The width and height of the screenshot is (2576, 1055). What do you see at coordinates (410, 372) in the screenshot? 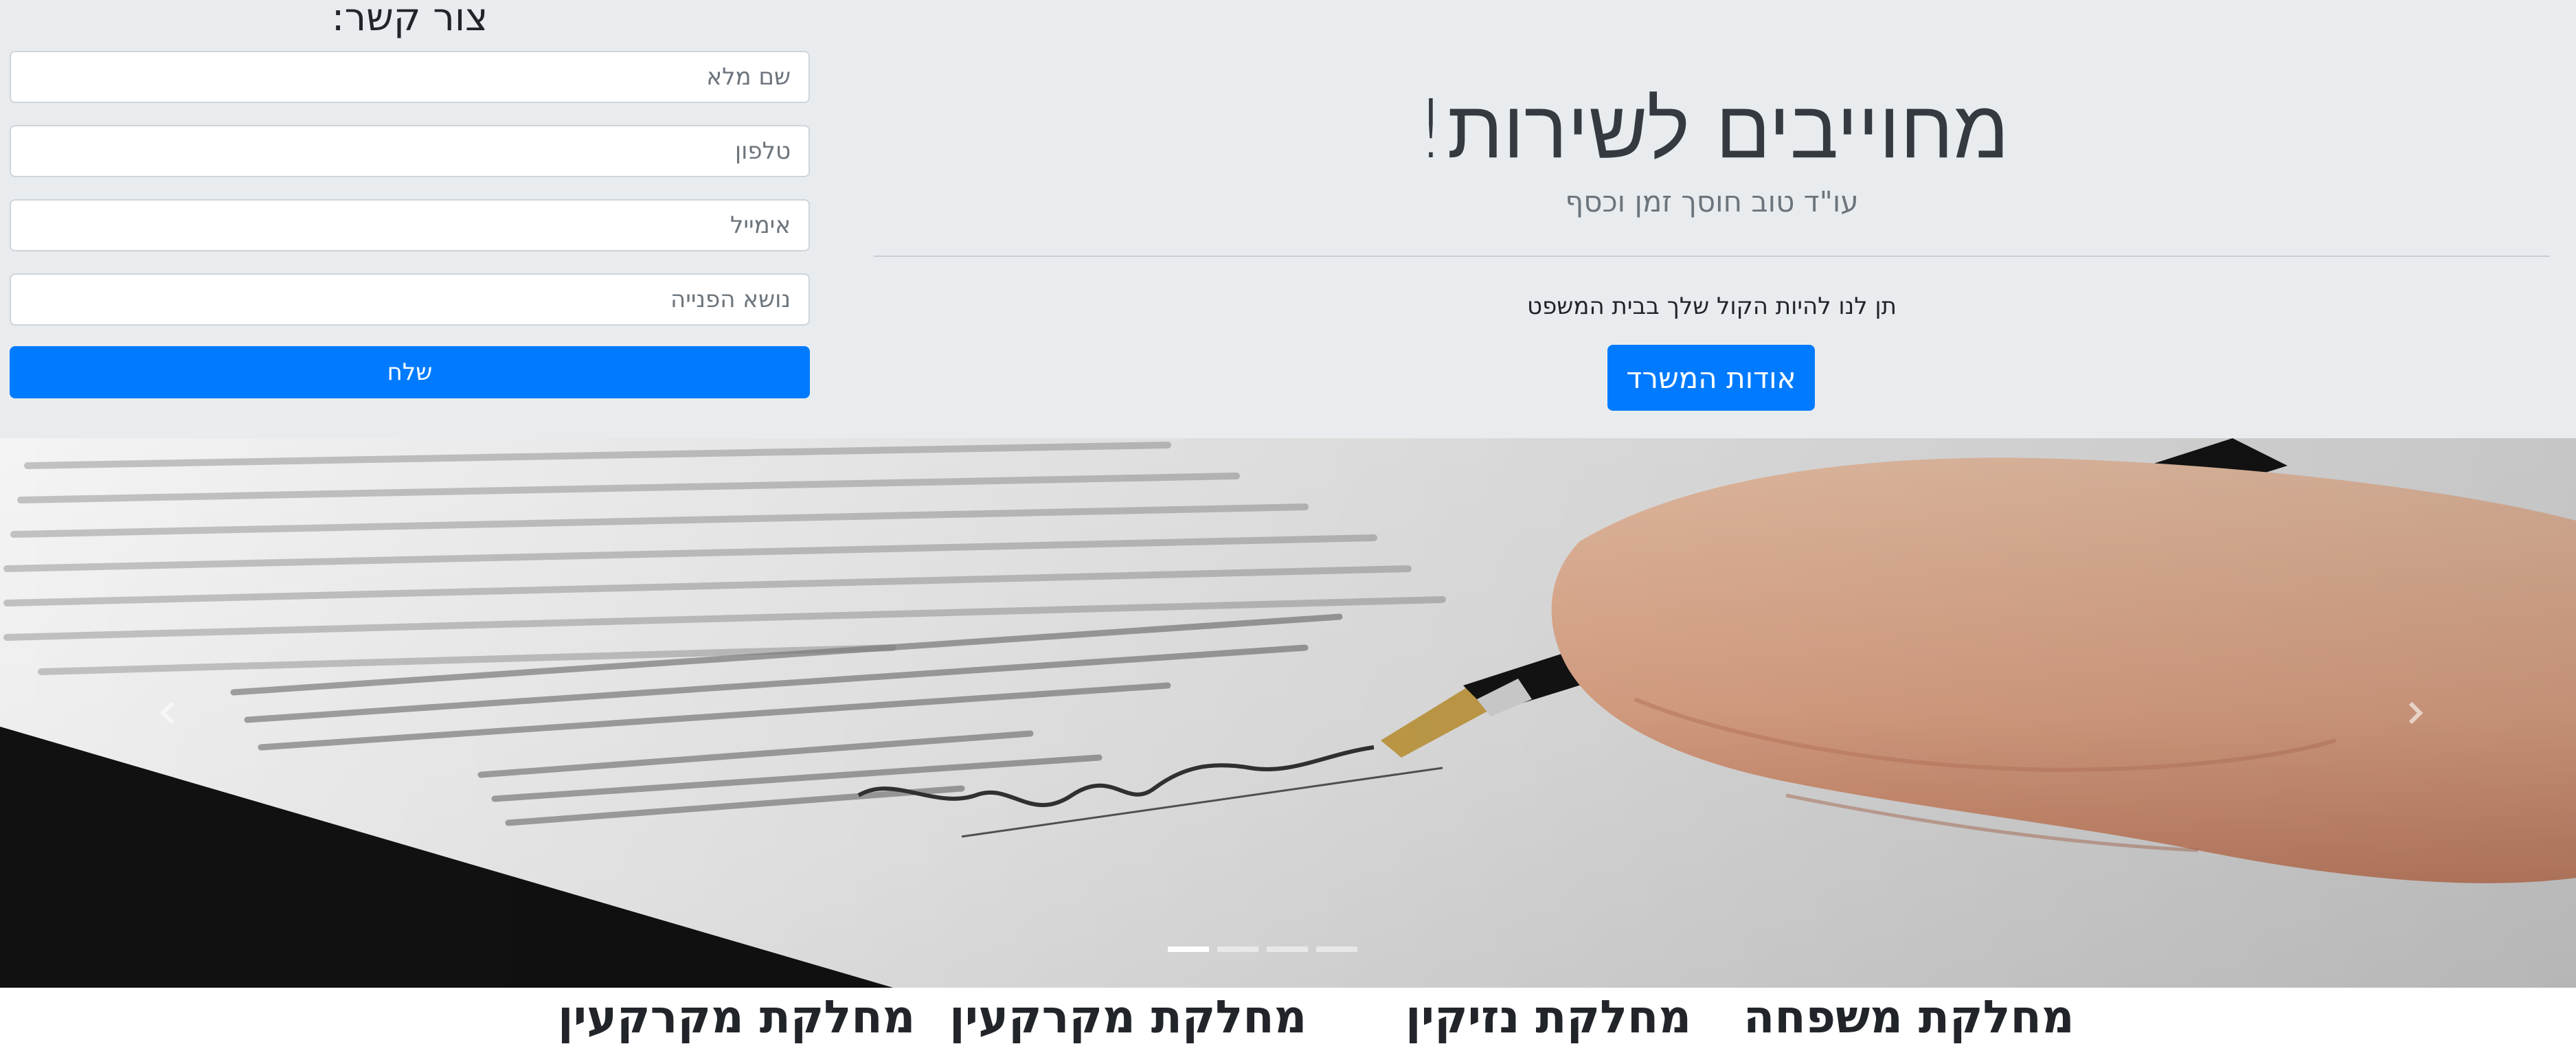
I see `send-button: שלח` at bounding box center [410, 372].